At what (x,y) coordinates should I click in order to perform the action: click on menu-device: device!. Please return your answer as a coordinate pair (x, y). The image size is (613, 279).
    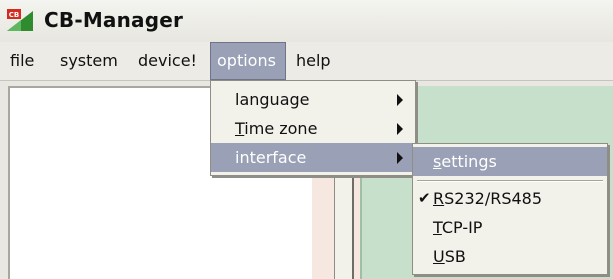
    Looking at the image, I should click on (169, 61).